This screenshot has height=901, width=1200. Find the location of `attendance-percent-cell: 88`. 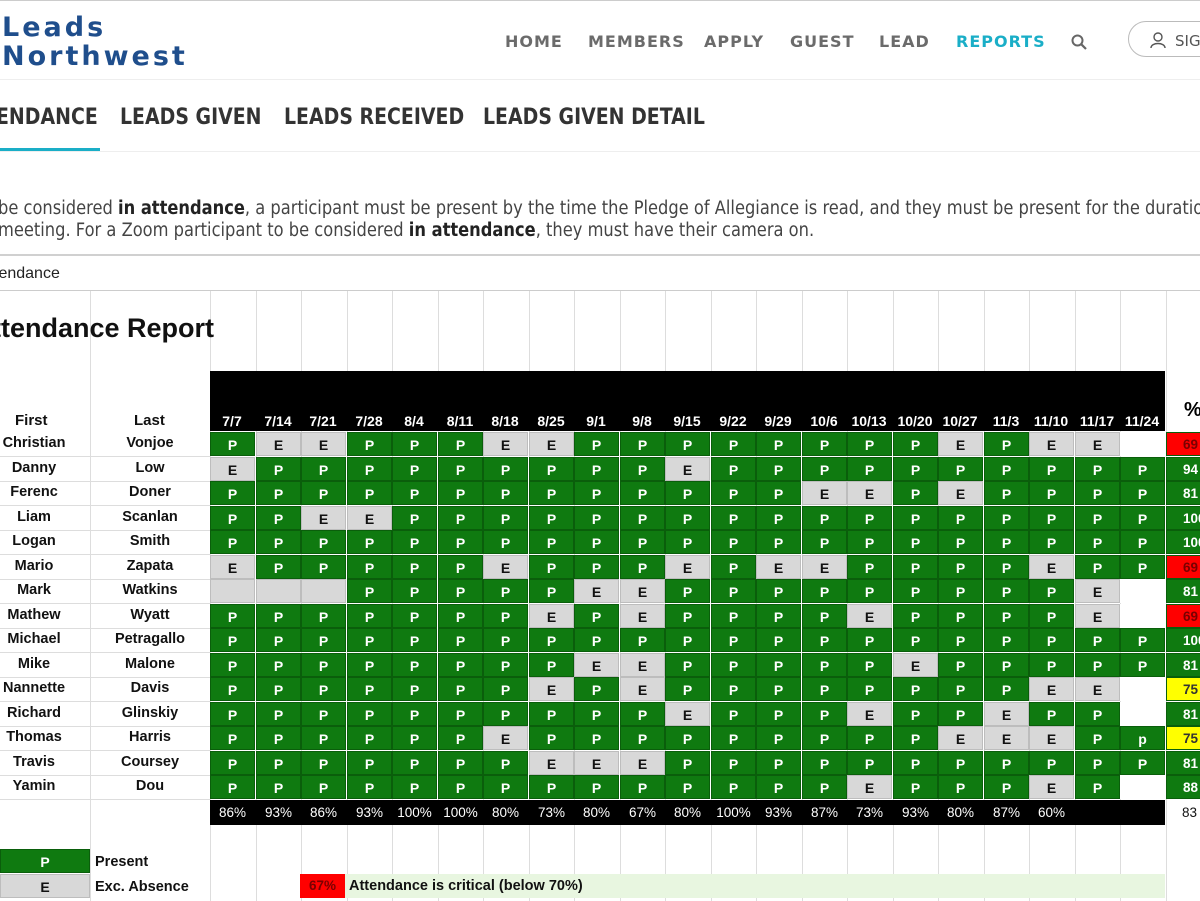

attendance-percent-cell: 88 is located at coordinates (1183, 787).